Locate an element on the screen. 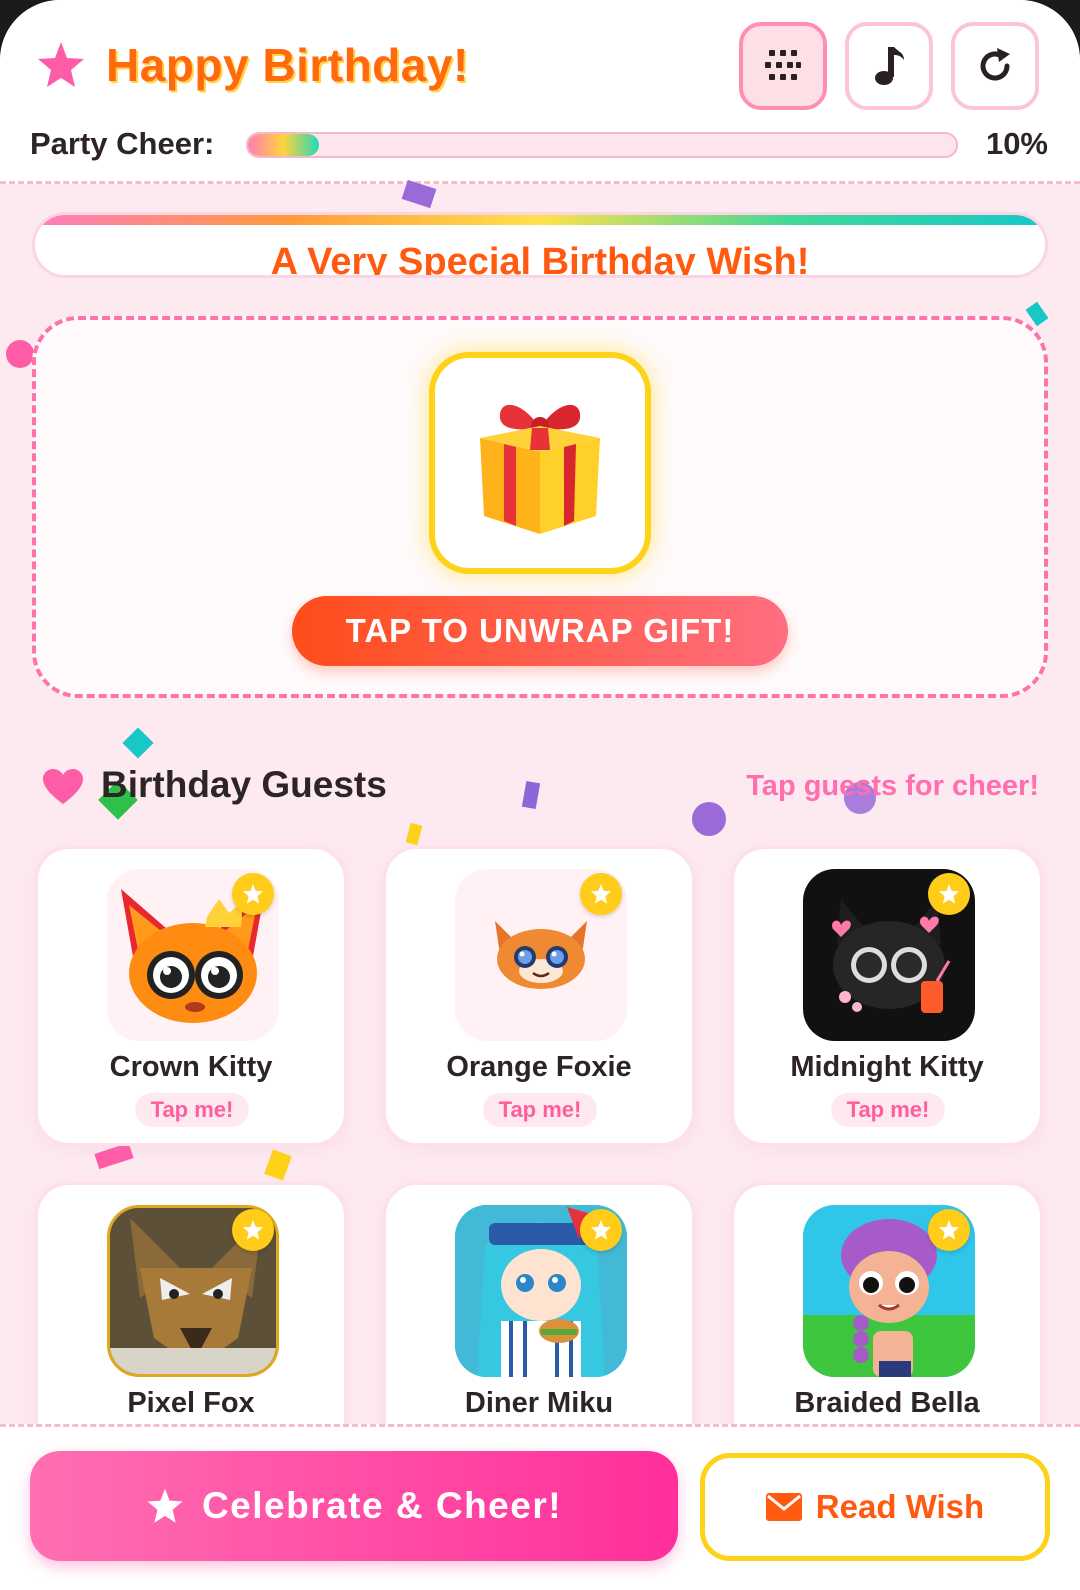 This screenshot has height=1590, width=1080. guest-name: Orange Foxie is located at coordinates (539, 1067).